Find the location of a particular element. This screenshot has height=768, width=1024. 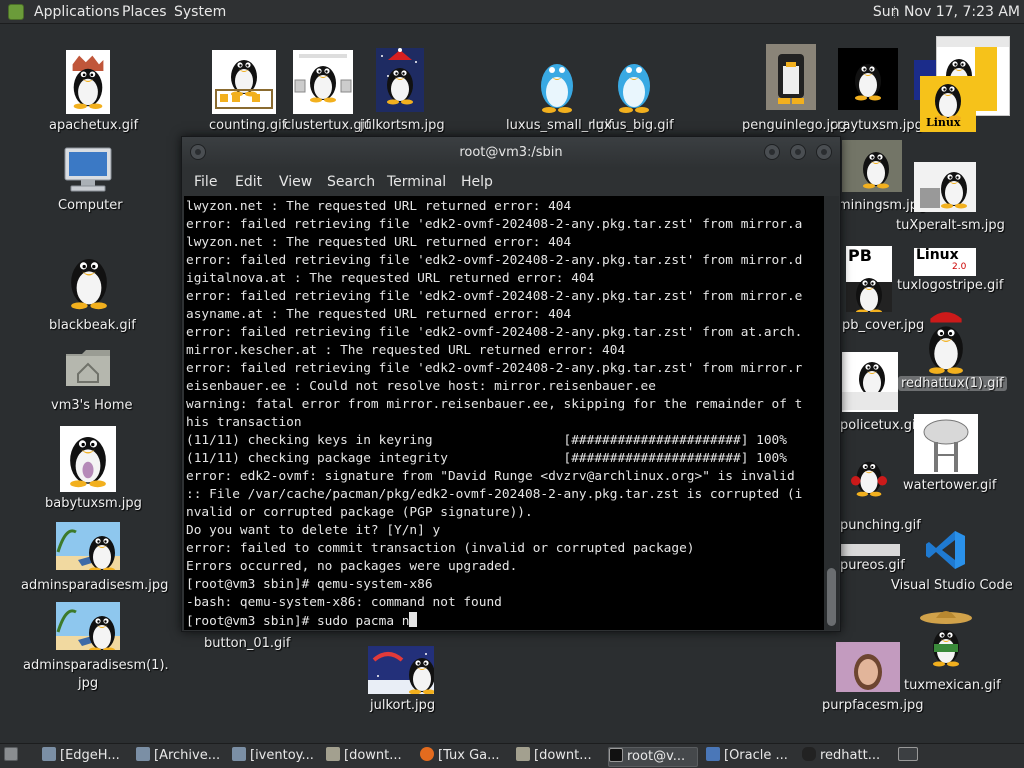

terminal-title: root@vm3:/sbin is located at coordinates (511, 152).